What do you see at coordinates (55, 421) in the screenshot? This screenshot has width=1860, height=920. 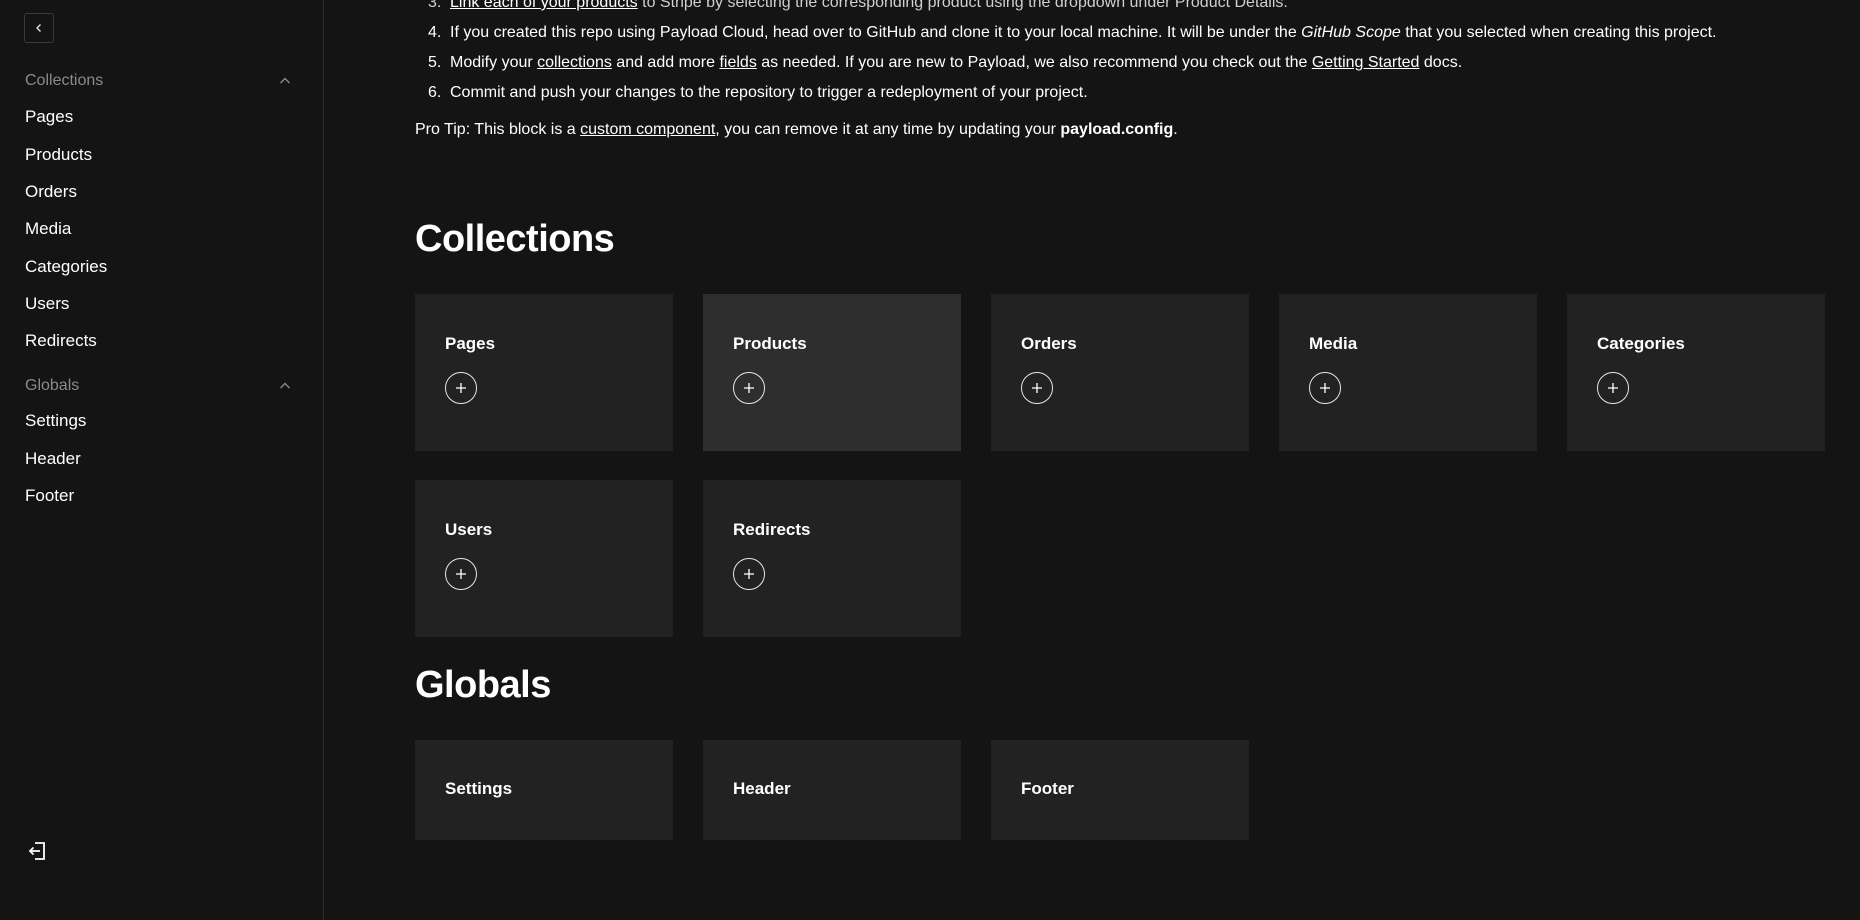 I see `nav-item-settings: Settings` at bounding box center [55, 421].